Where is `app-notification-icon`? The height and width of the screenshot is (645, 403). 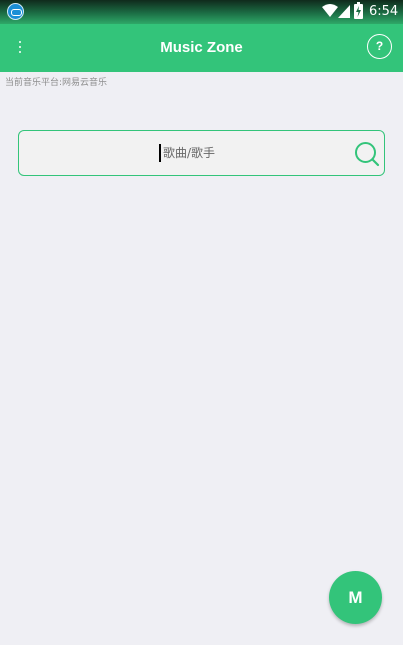 app-notification-icon is located at coordinates (15, 11).